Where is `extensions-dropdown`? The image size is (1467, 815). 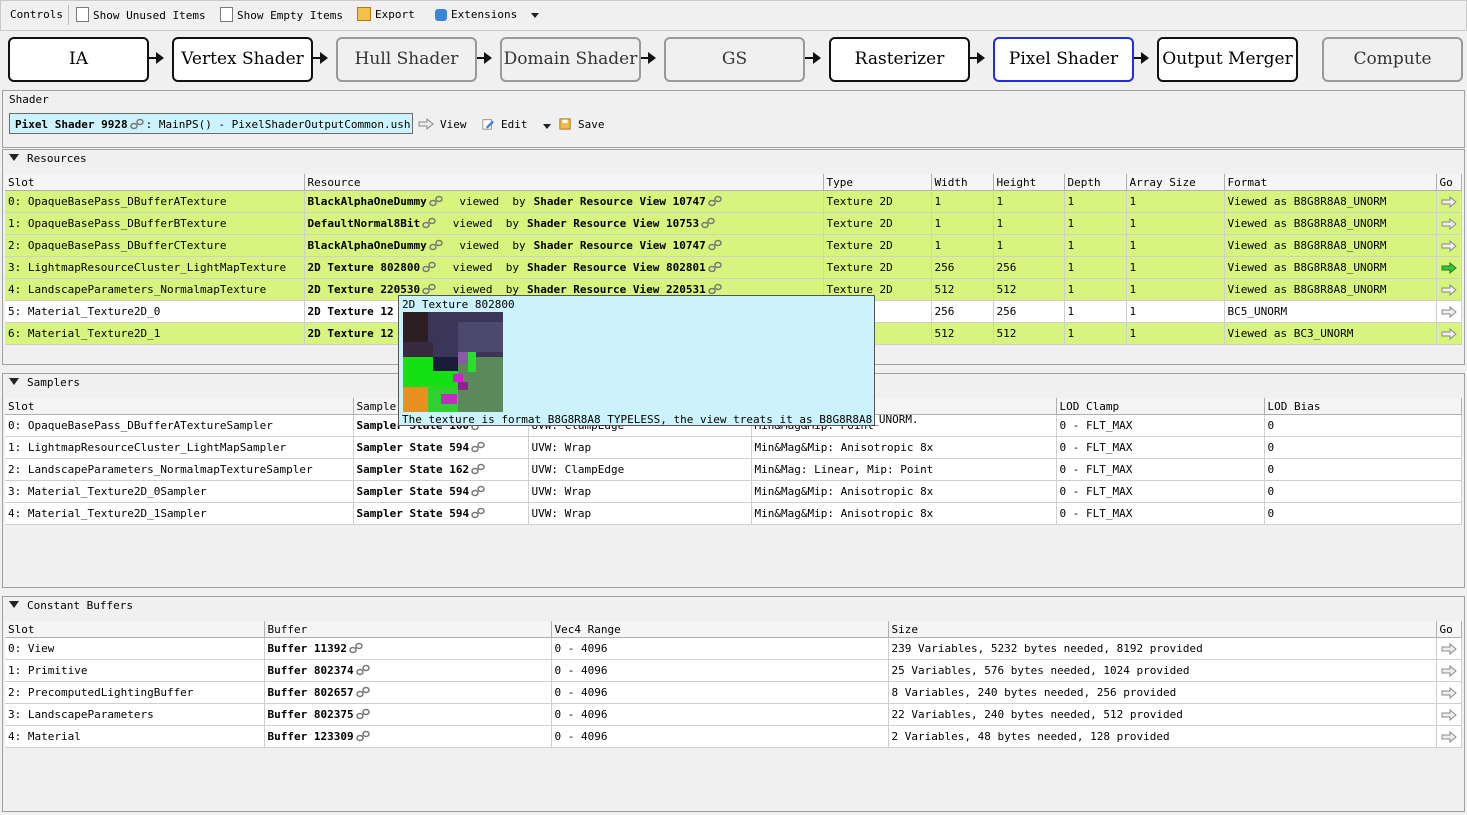 extensions-dropdown is located at coordinates (535, 15).